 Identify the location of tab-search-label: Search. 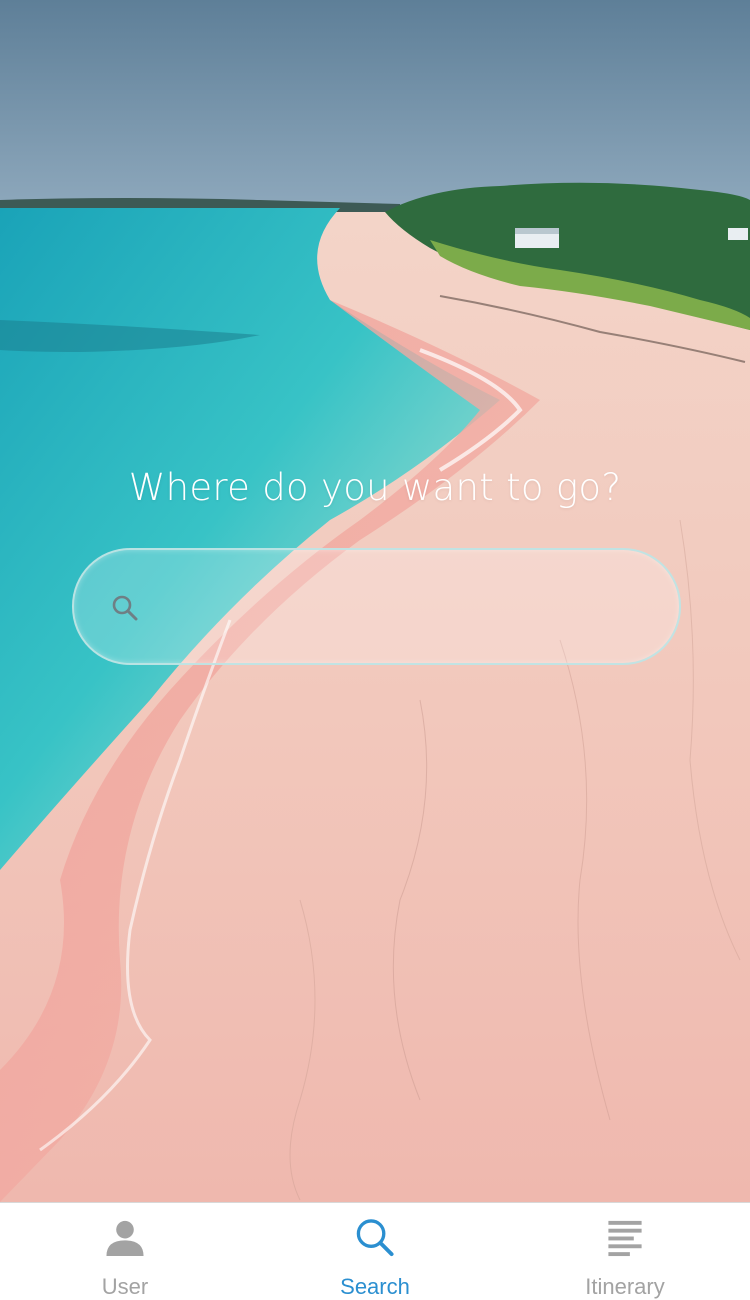
(375, 1286).